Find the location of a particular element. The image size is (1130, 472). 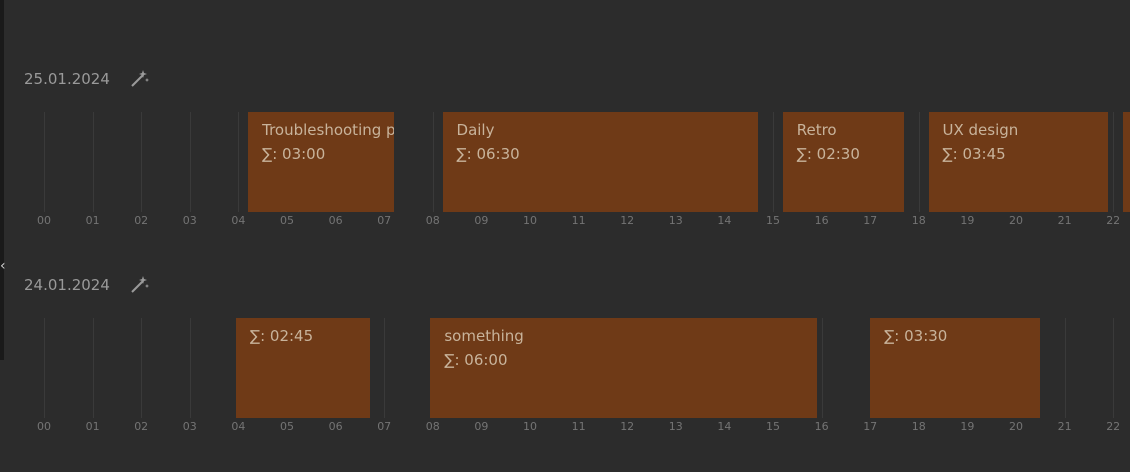

task-title: ∑: 03:30 is located at coordinates (916, 336).